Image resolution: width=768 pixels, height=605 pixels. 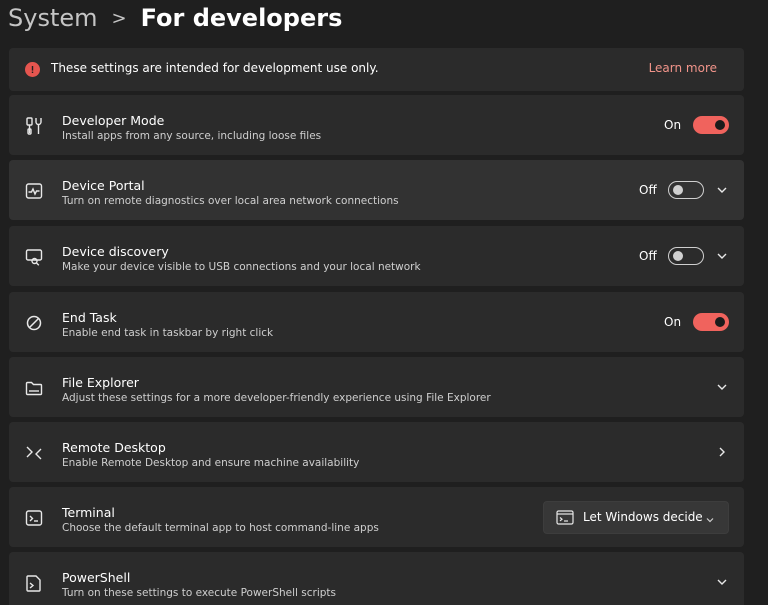 What do you see at coordinates (711, 322) in the screenshot?
I see `end-task-toggle` at bounding box center [711, 322].